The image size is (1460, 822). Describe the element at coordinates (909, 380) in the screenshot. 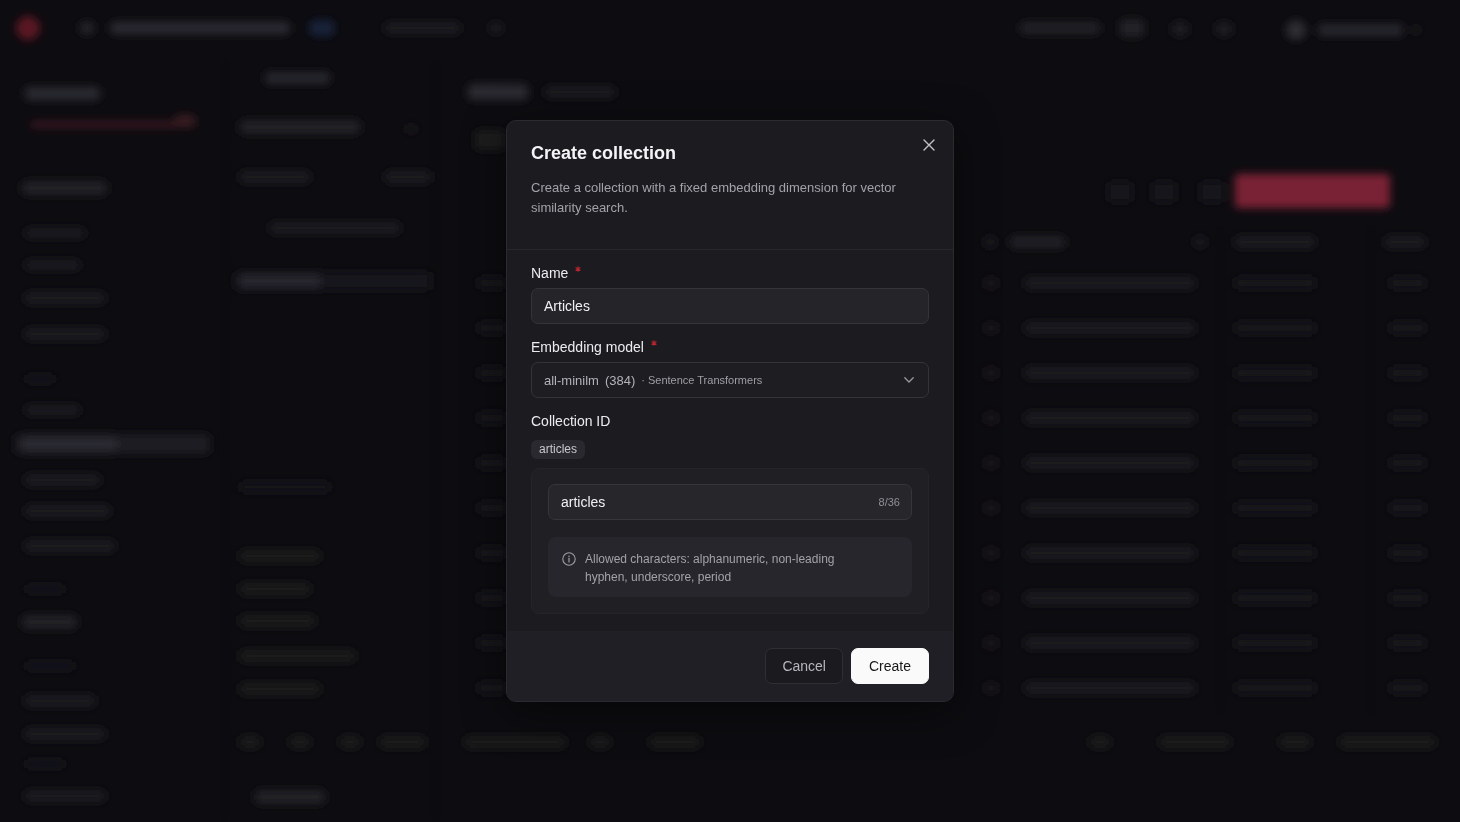

I see `chevron-down-icon` at that location.